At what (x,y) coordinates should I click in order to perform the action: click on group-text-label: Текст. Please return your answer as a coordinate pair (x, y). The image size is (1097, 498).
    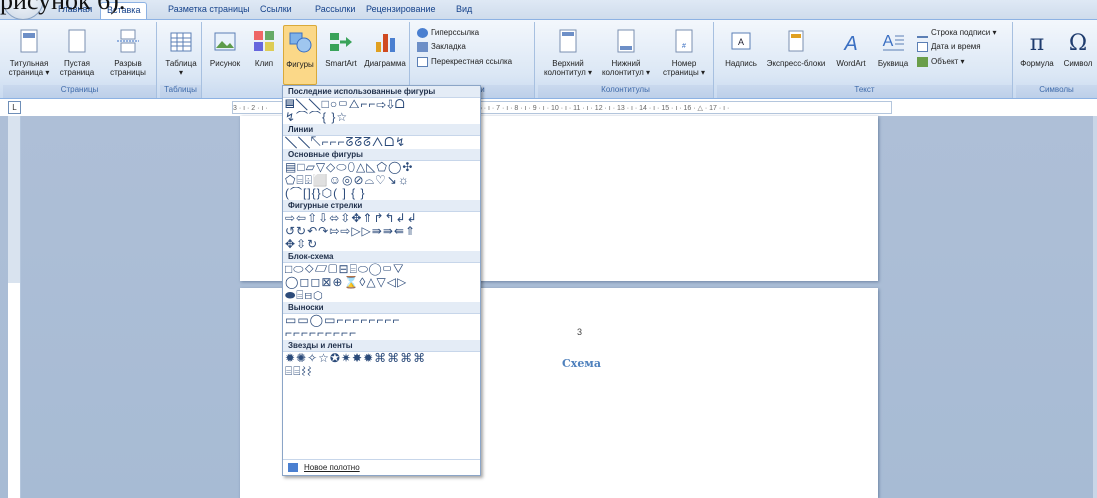
    Looking at the image, I should click on (864, 91).